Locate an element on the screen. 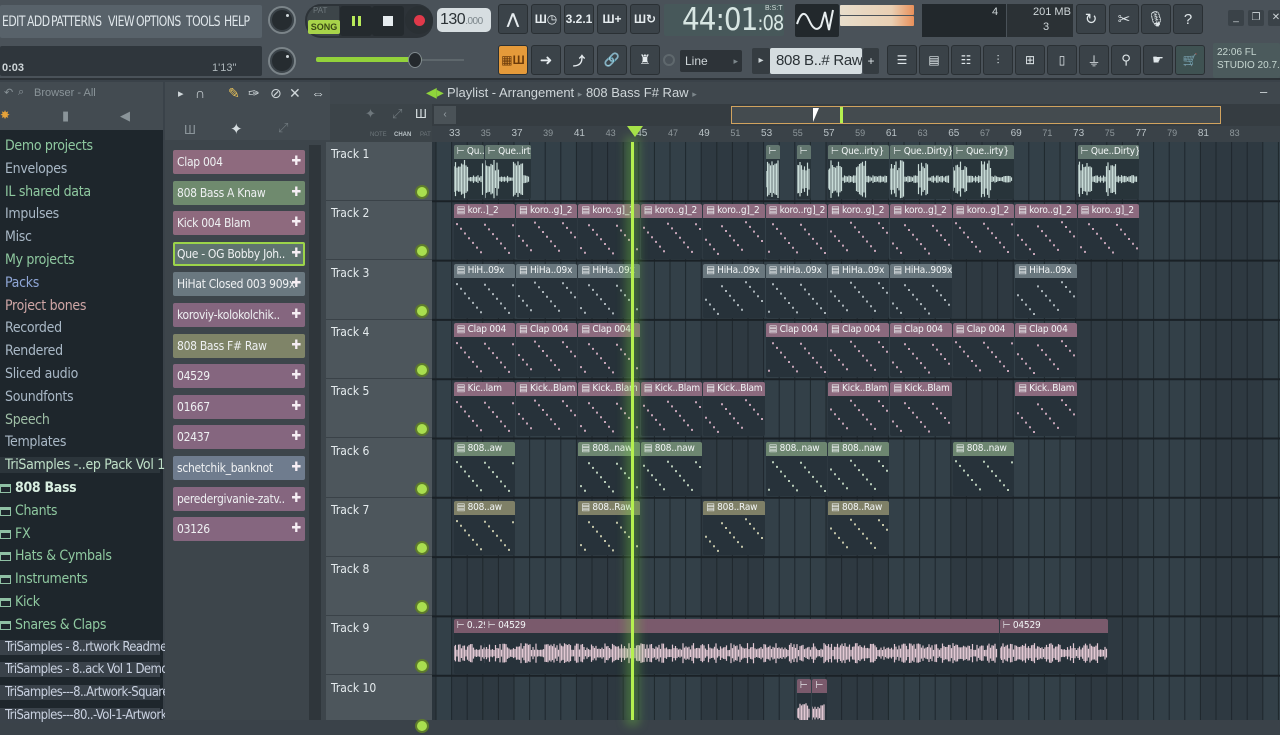  playlist-clip: ▤ HiH..09x is located at coordinates (484, 290).